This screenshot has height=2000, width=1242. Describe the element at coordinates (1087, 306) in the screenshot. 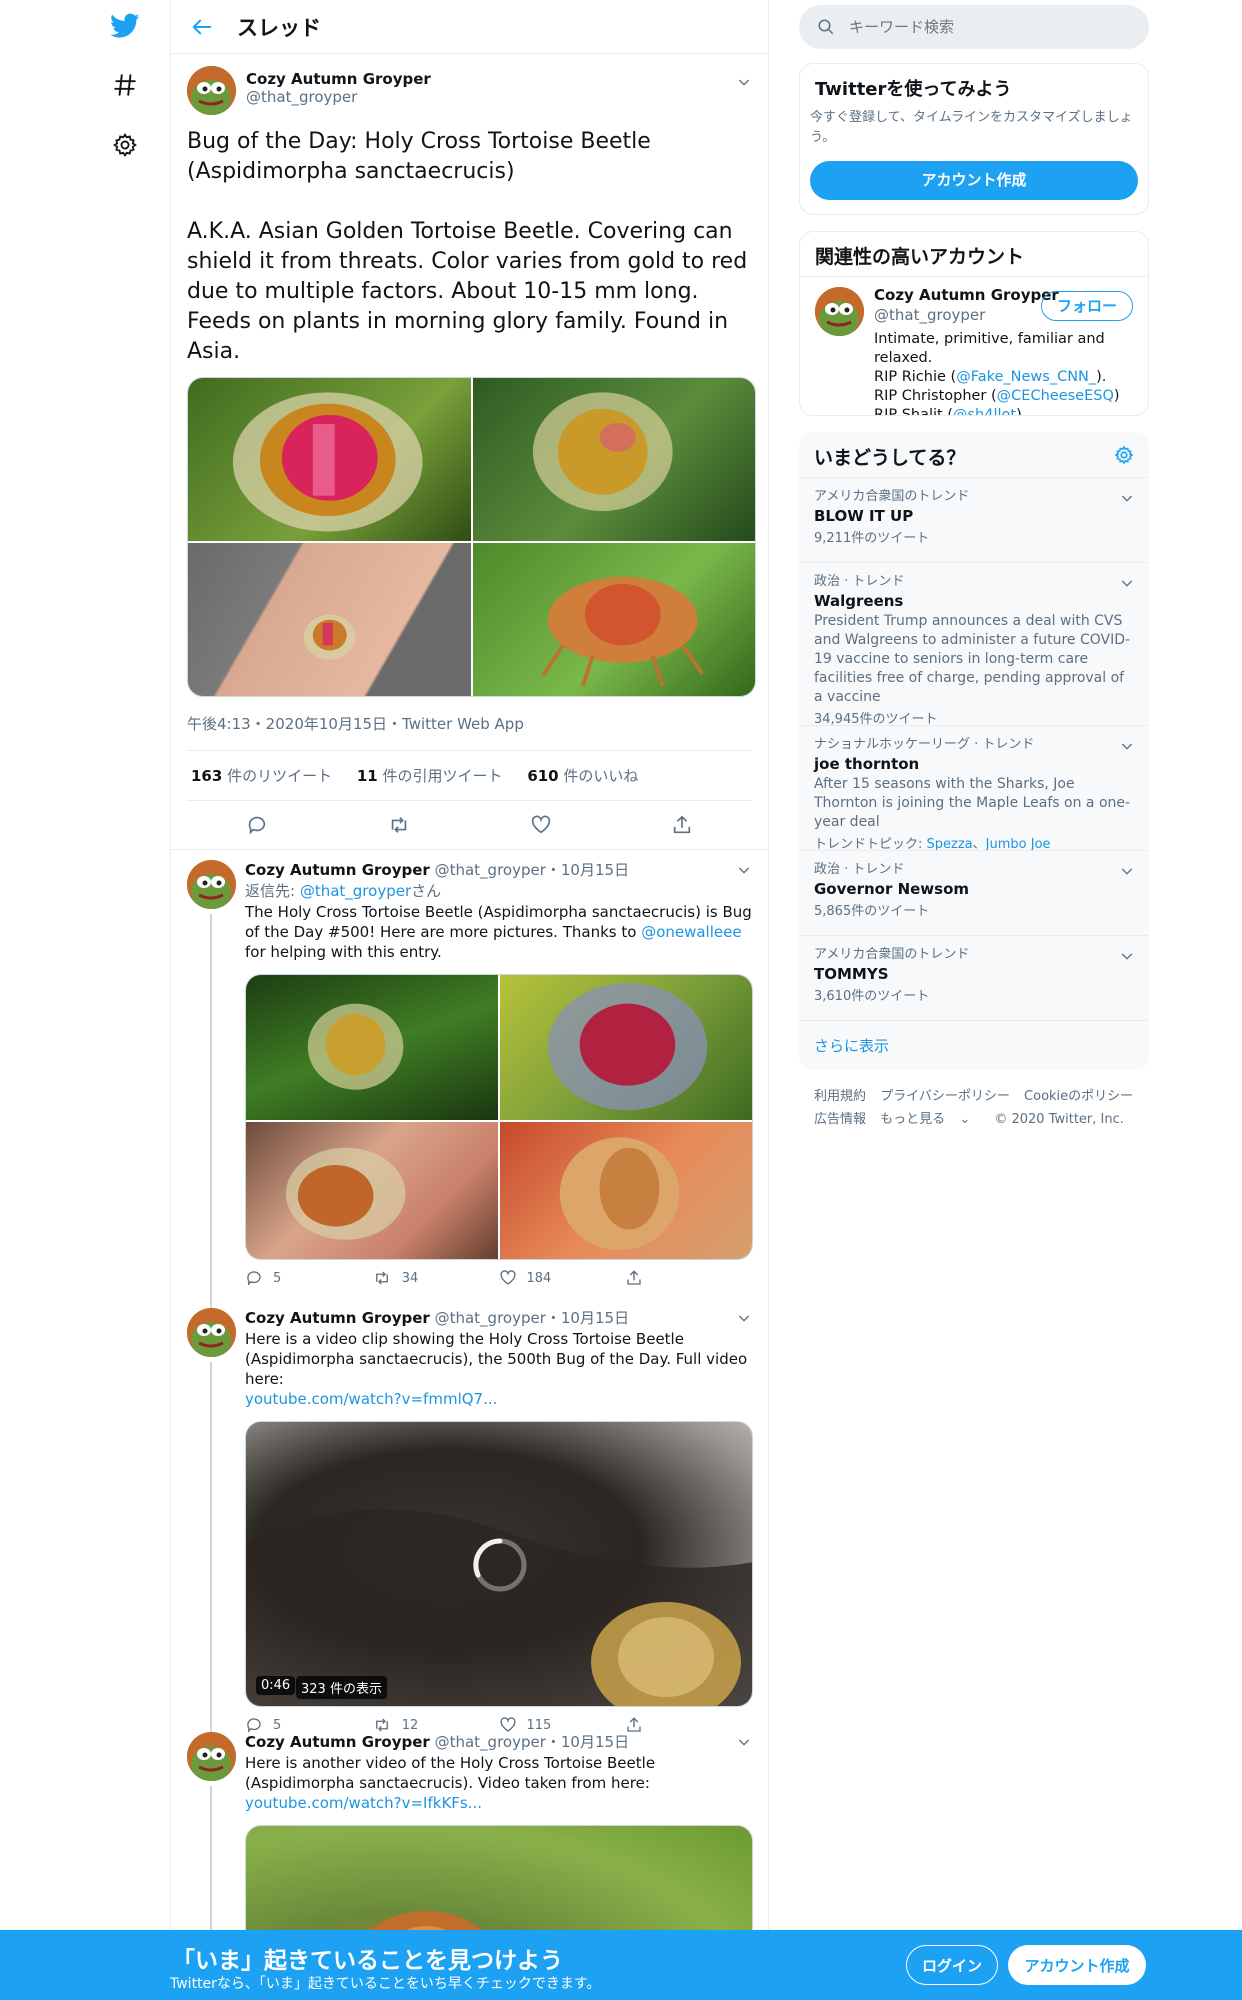

I see `follow-button: フォロー` at that location.